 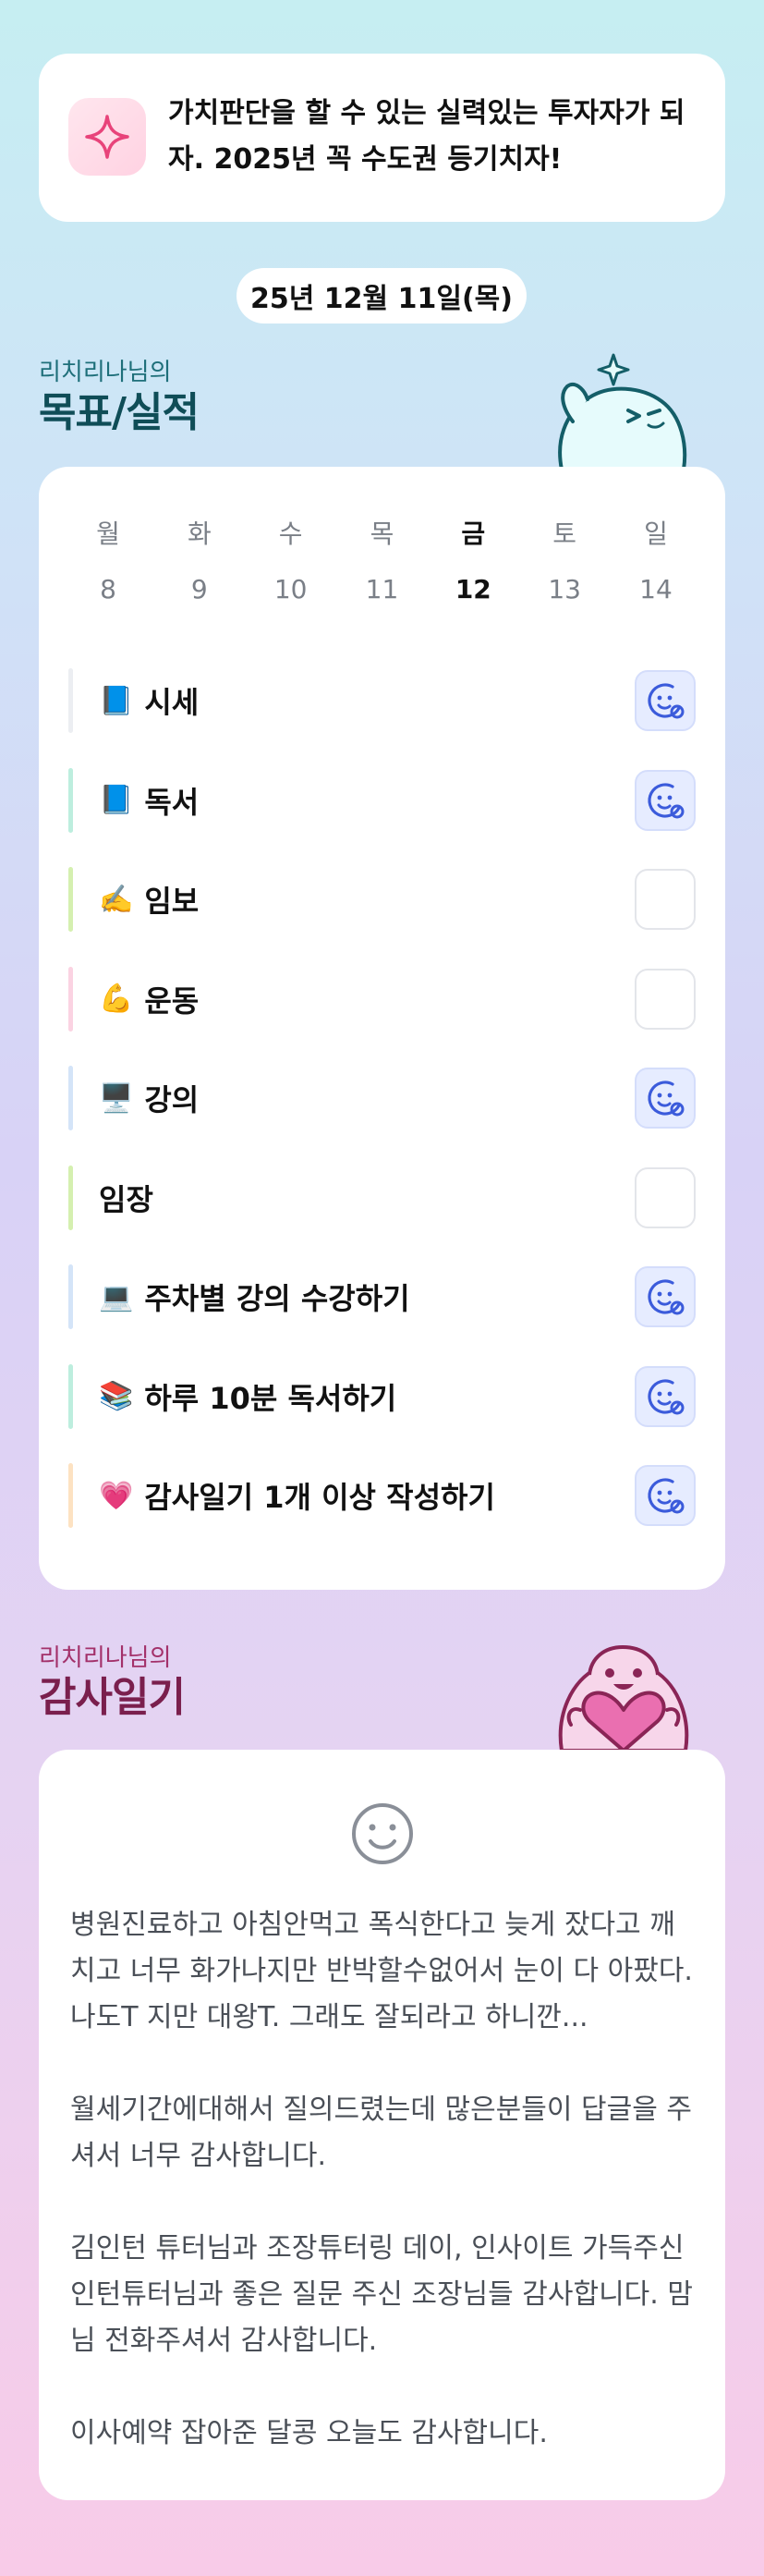 I want to click on day-name: 월, so click(x=108, y=534).